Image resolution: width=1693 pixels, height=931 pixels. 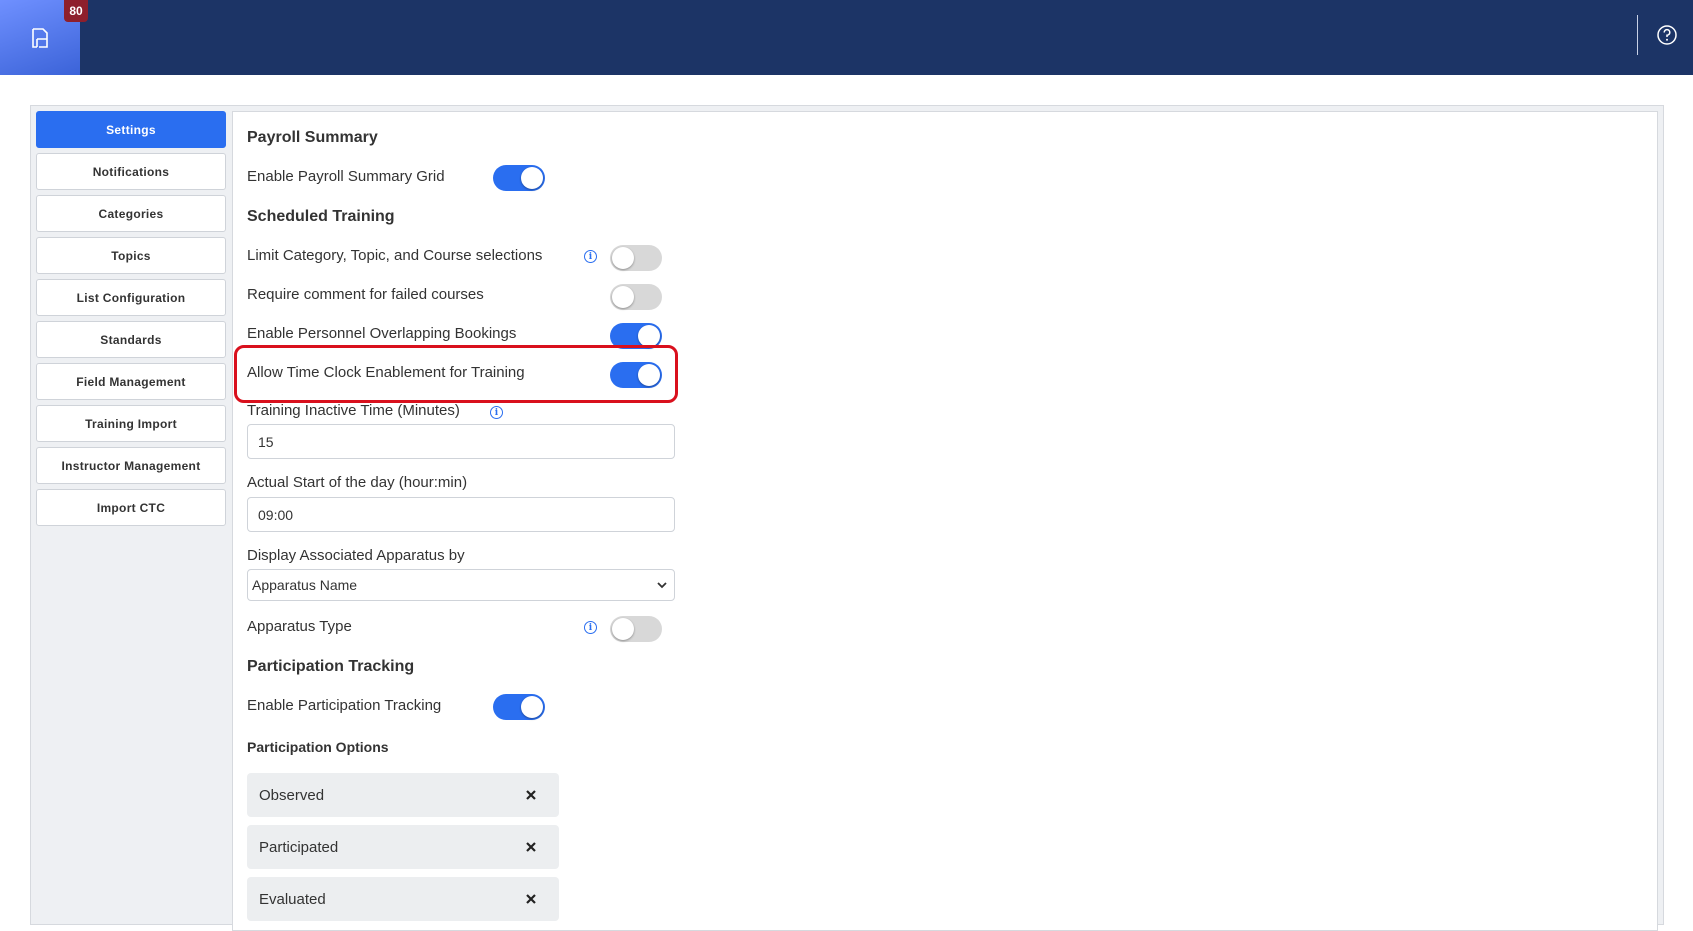 I want to click on participation-option-label: Observed, so click(x=292, y=795).